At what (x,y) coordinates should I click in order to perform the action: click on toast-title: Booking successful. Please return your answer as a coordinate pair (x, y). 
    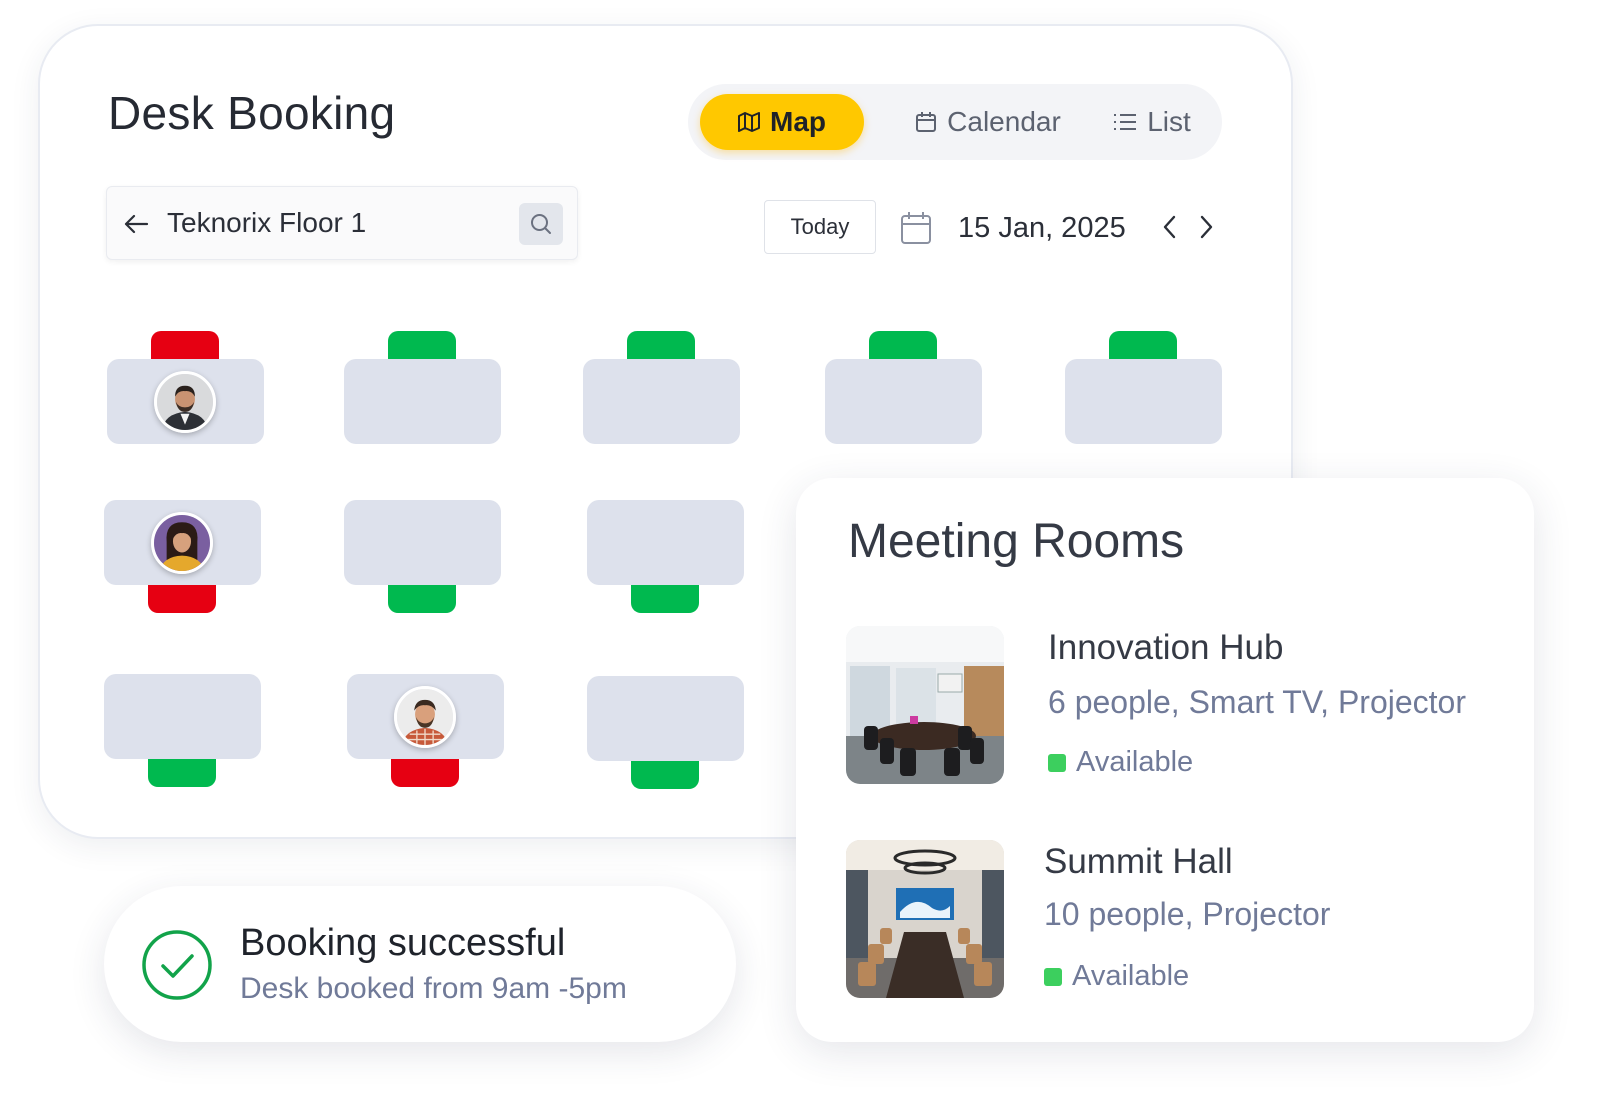
    Looking at the image, I should click on (403, 943).